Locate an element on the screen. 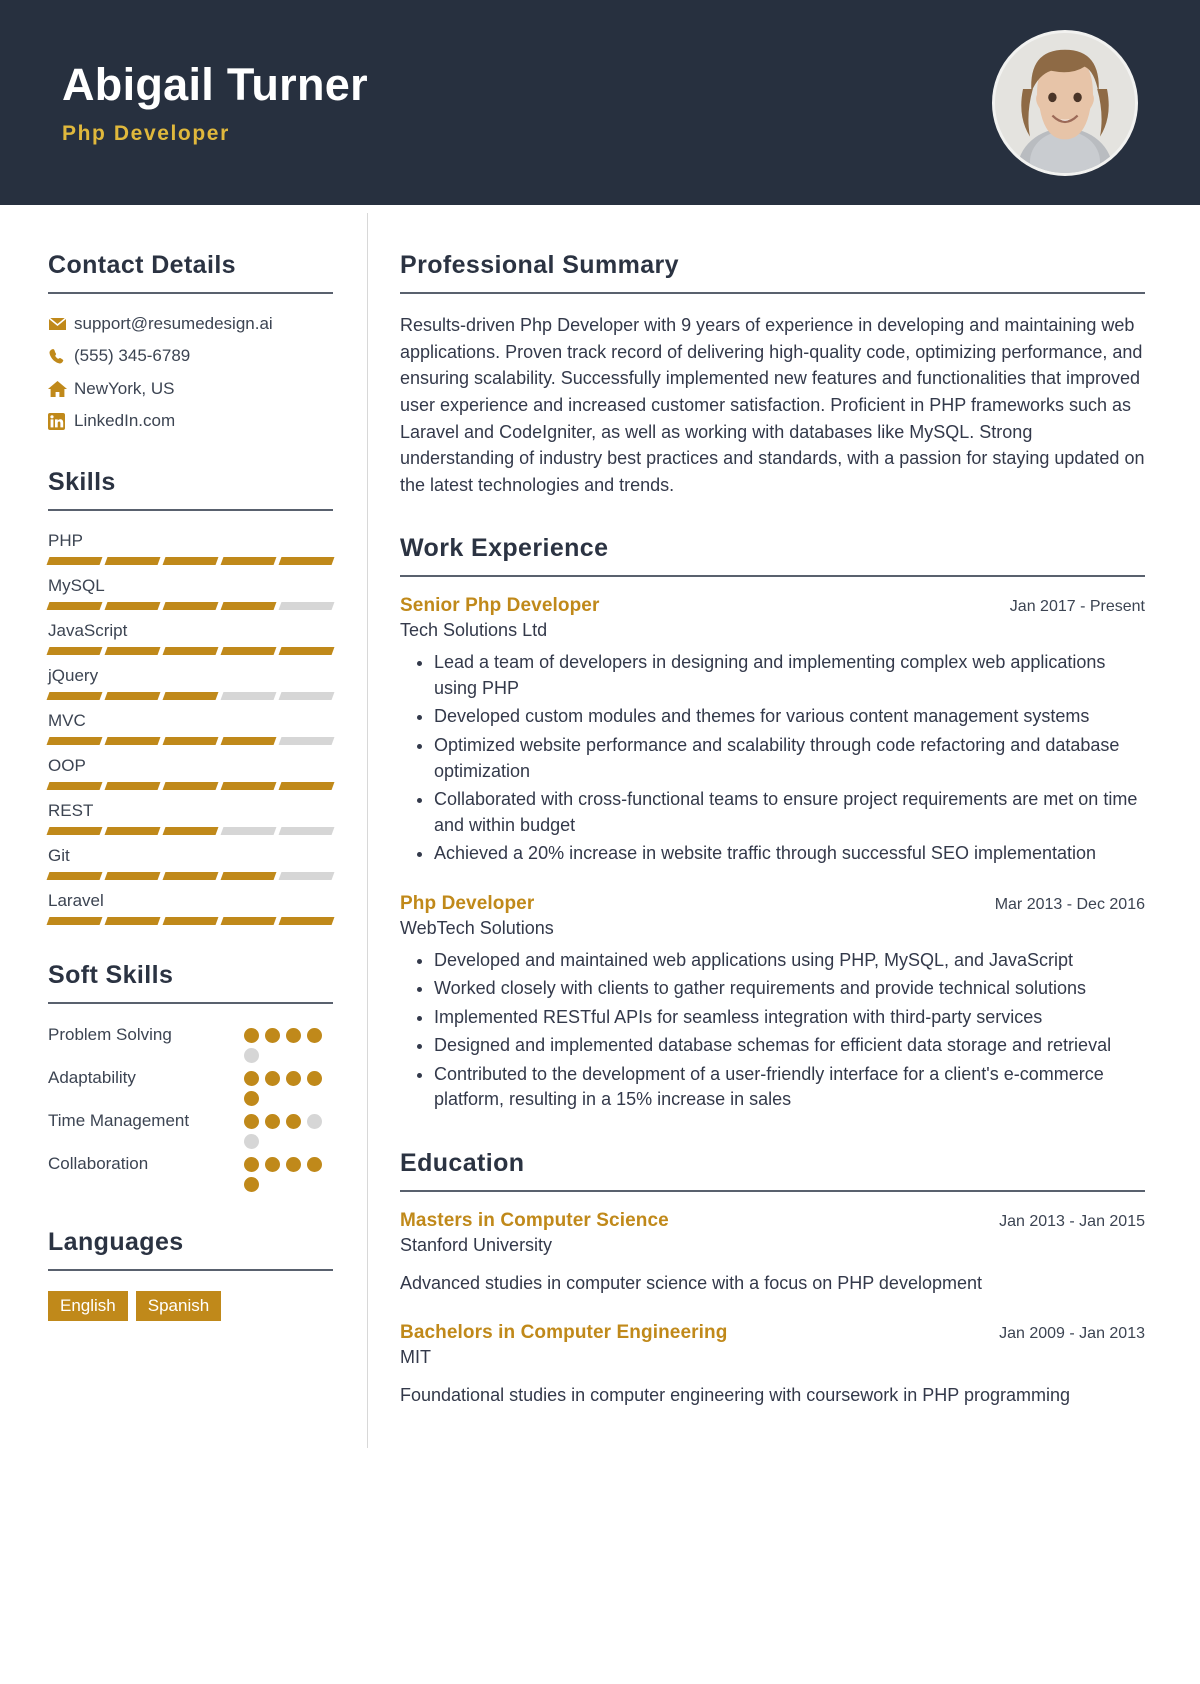 This screenshot has width=1200, height=1684. soft-skills-title: Soft Skills is located at coordinates (111, 974).